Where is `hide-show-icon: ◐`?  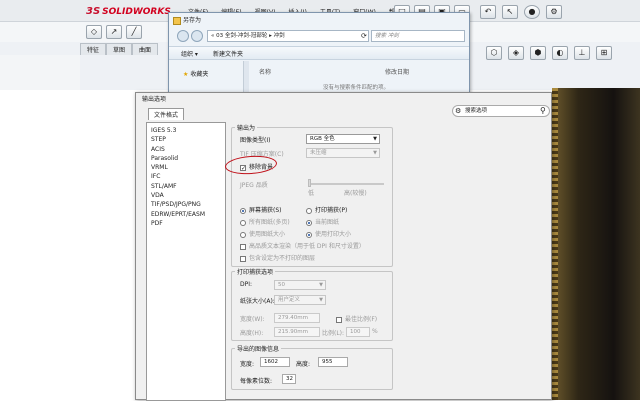
hide-show-icon: ◐ is located at coordinates (560, 53).